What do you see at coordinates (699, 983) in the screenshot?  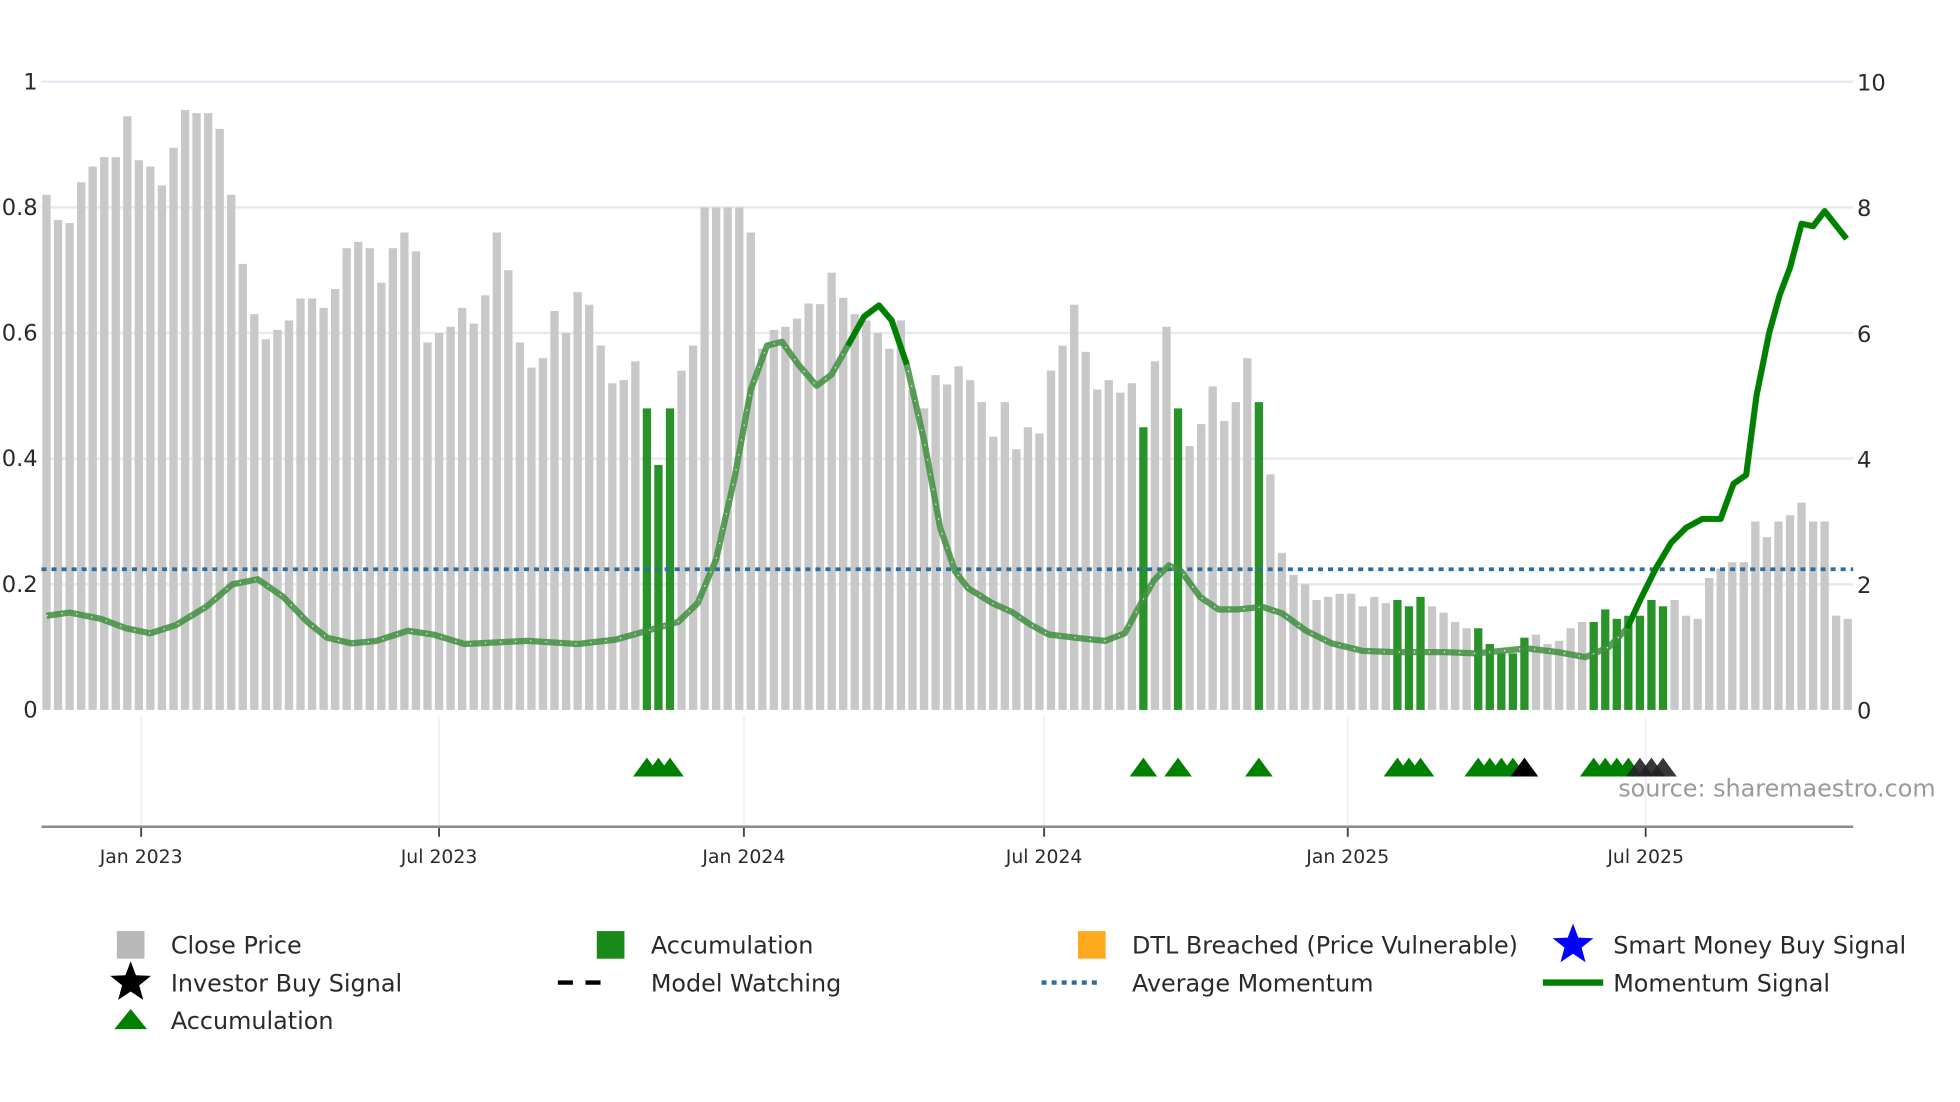 I see `legend-item: Model Watching` at bounding box center [699, 983].